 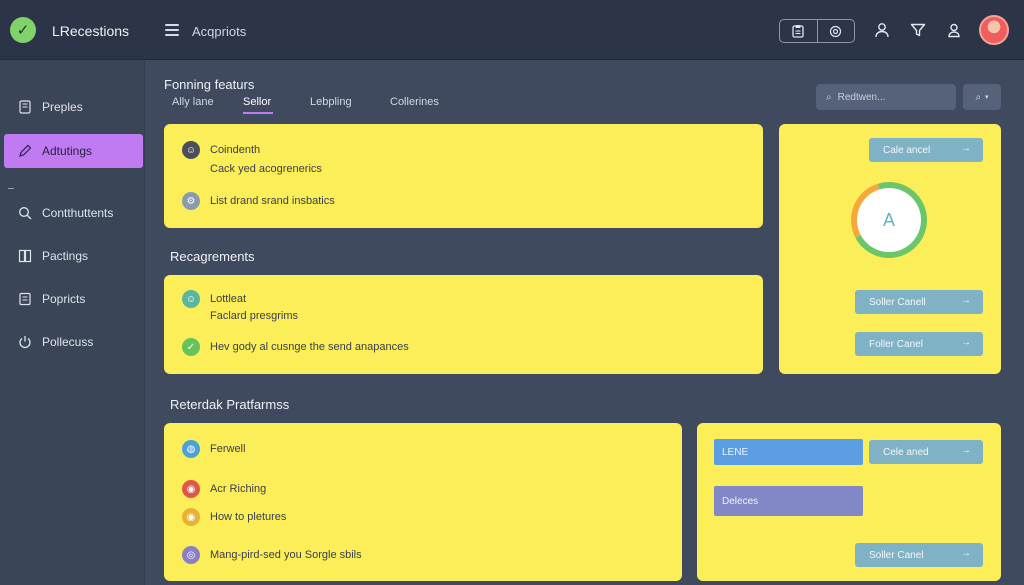 I want to click on avatar-letter: A, so click(x=889, y=220).